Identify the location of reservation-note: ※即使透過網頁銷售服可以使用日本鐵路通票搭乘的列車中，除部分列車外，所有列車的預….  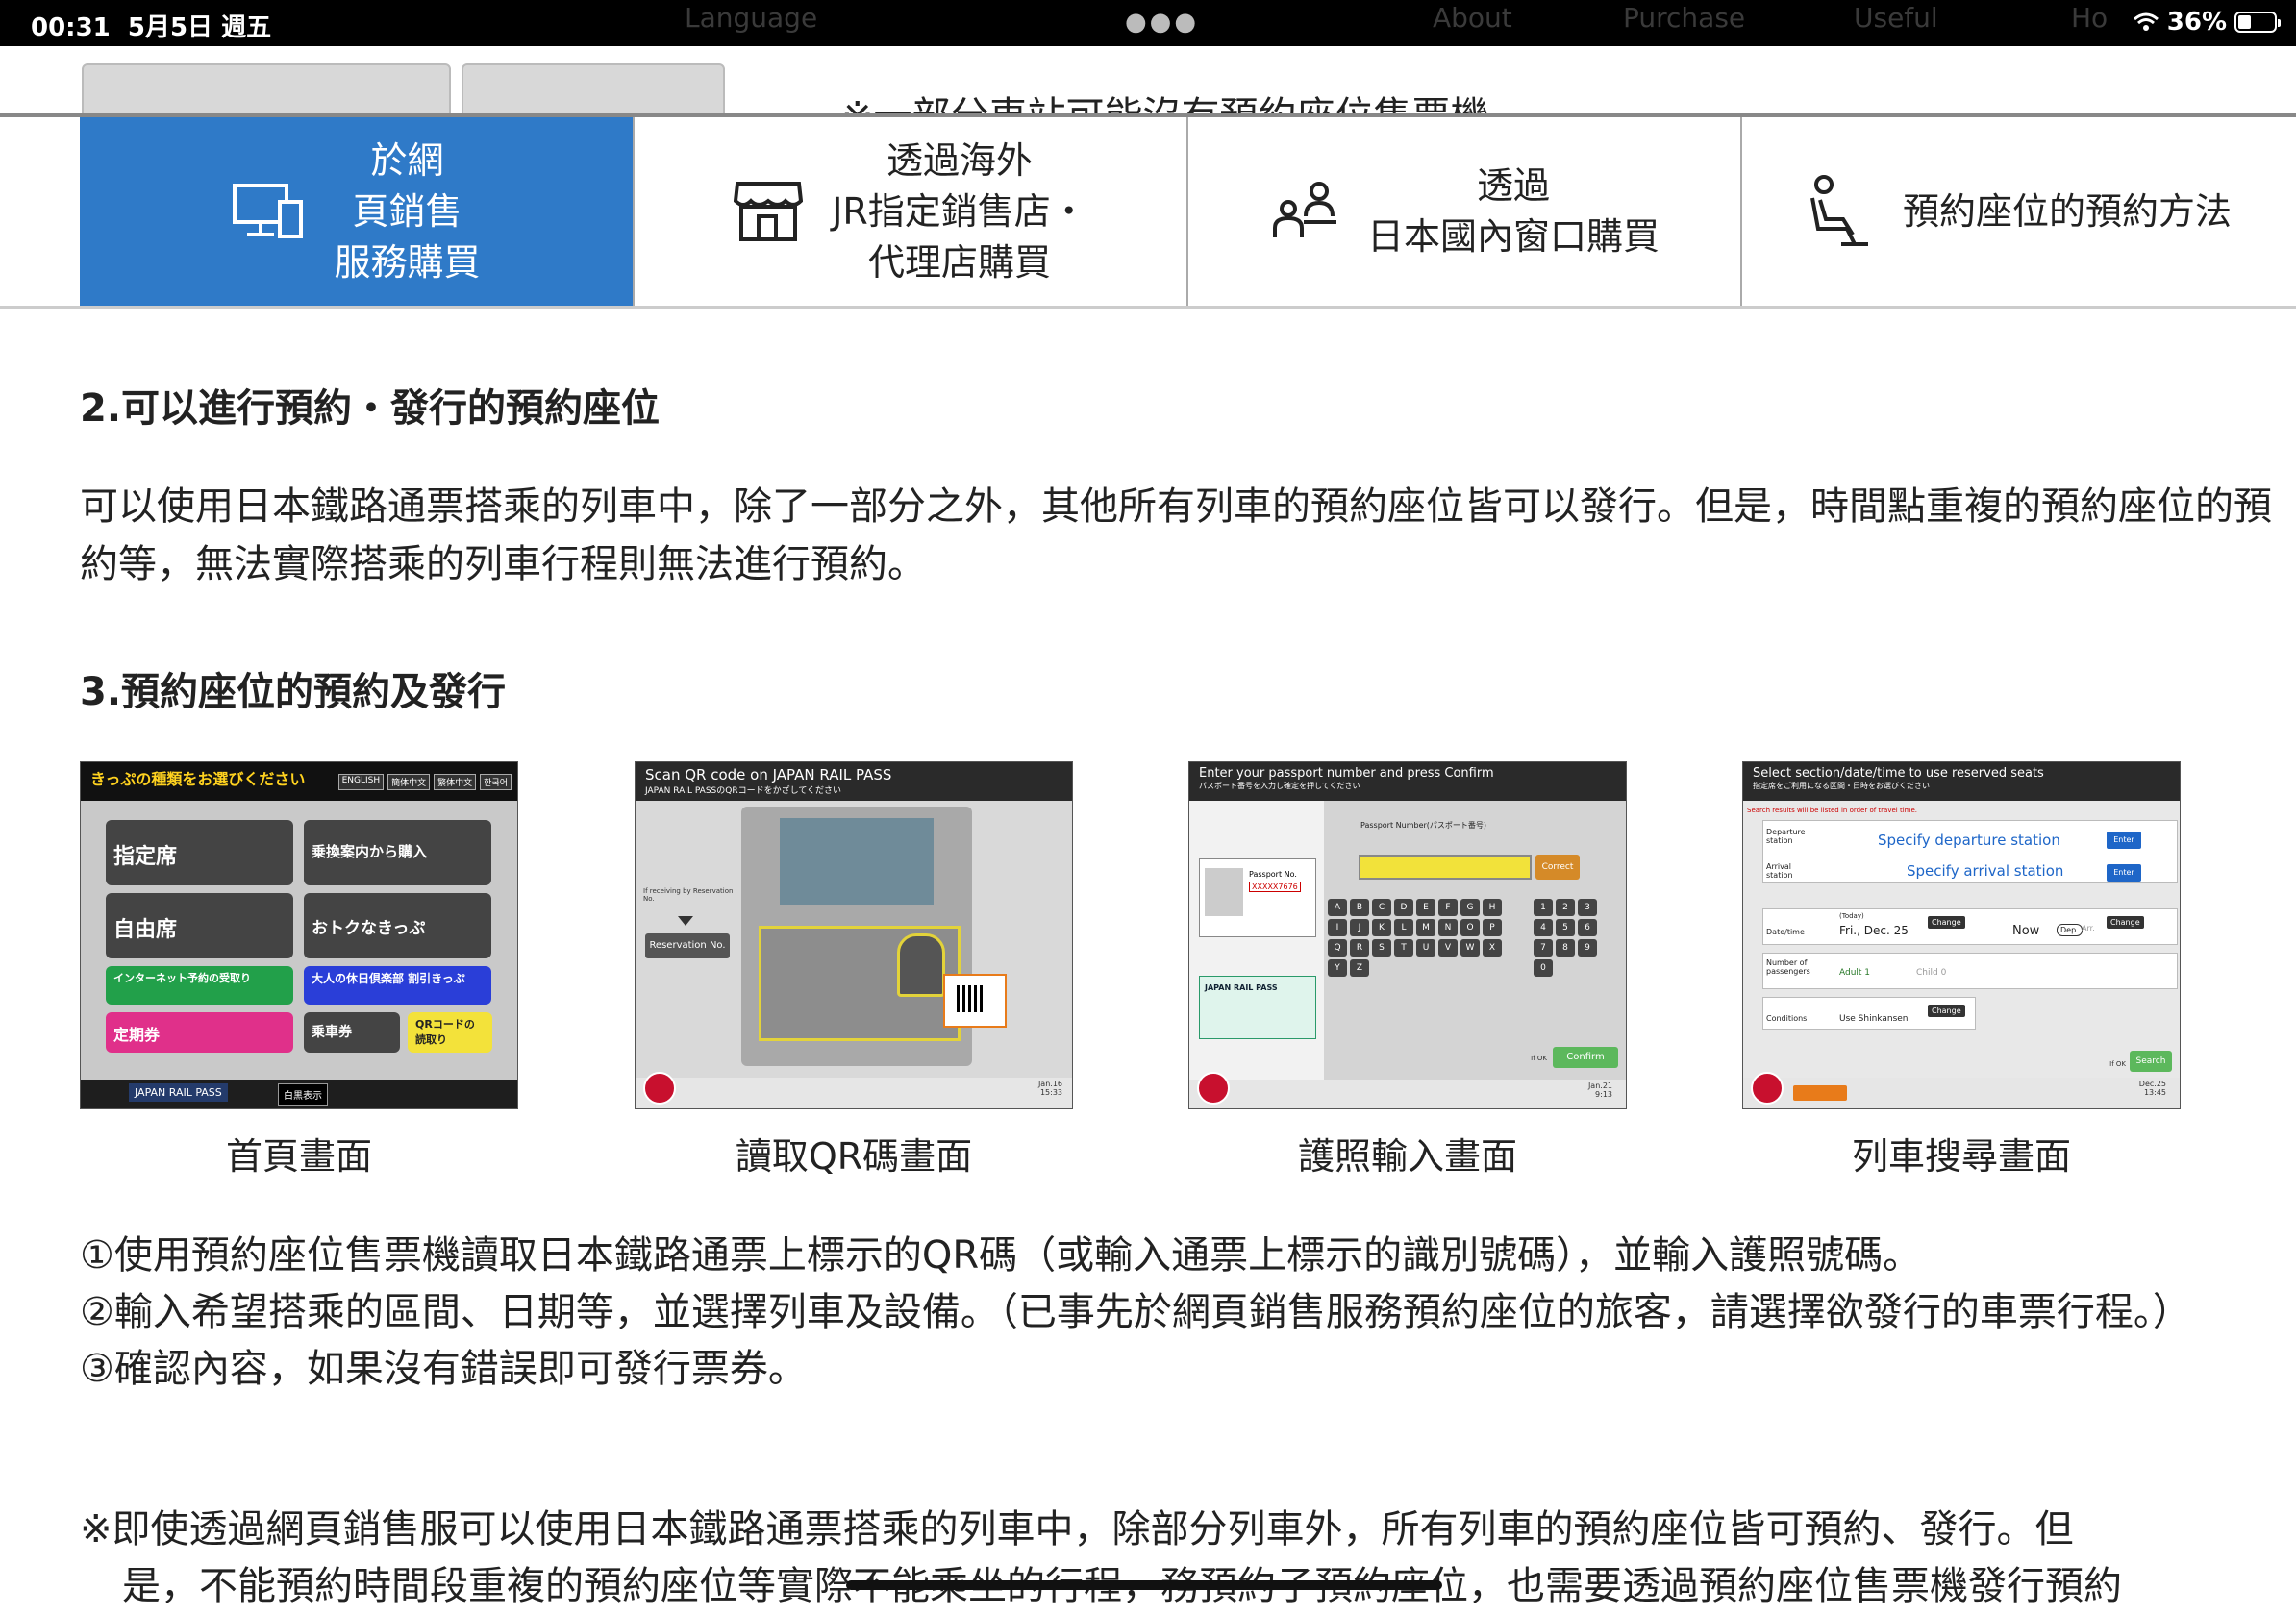
(1185, 1559).